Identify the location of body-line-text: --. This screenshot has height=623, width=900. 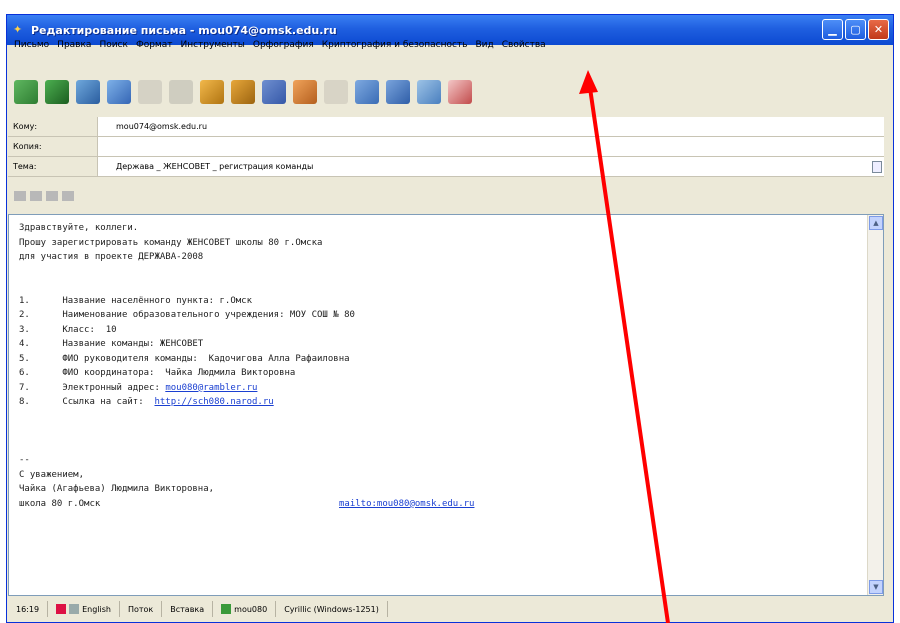
(24, 460).